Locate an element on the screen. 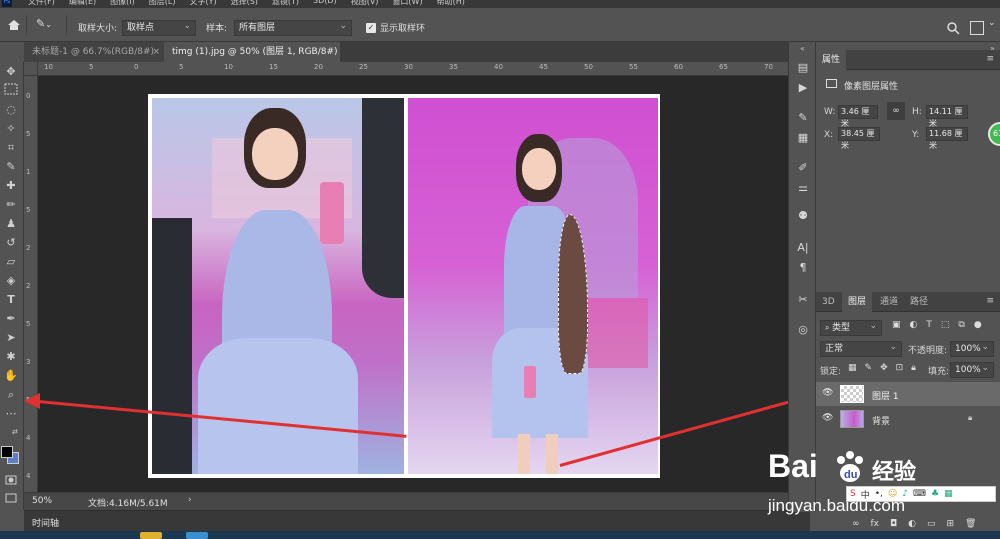  w-field: 3.46 厘米 is located at coordinates (858, 116).